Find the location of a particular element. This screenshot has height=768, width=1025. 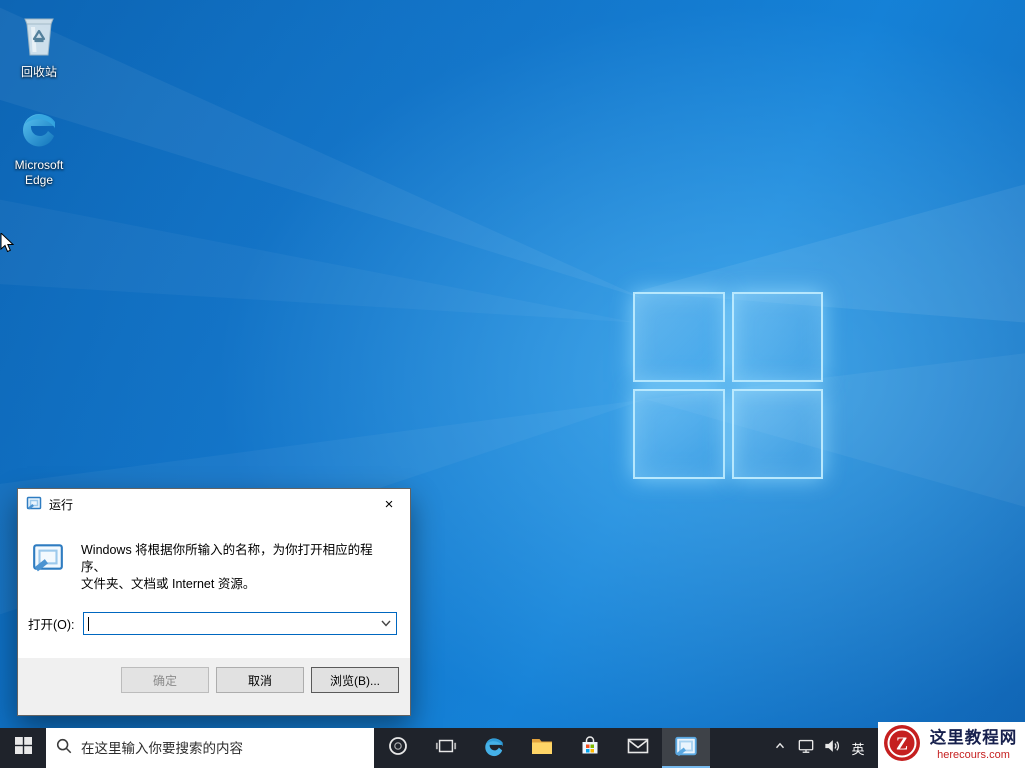

task-view-button is located at coordinates (446, 748).